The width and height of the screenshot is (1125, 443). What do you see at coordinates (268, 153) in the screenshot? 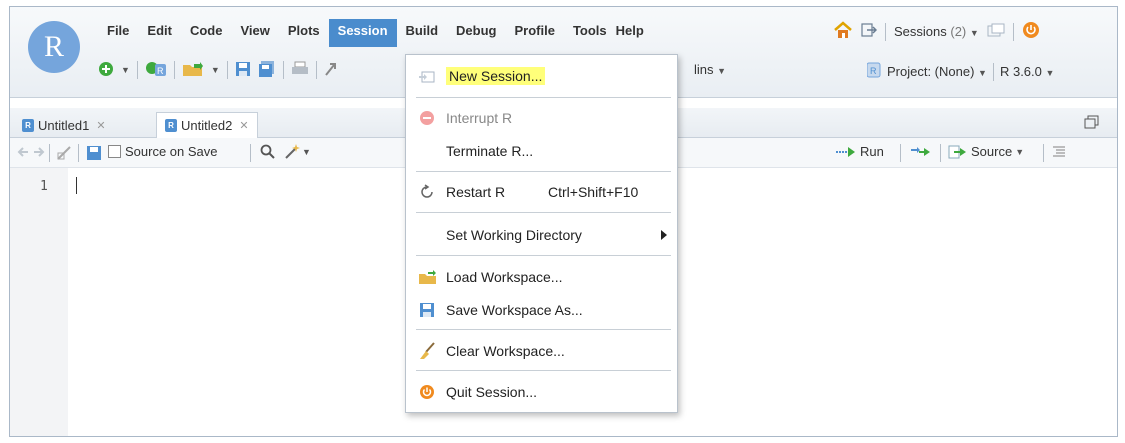
I see `search-icon` at bounding box center [268, 153].